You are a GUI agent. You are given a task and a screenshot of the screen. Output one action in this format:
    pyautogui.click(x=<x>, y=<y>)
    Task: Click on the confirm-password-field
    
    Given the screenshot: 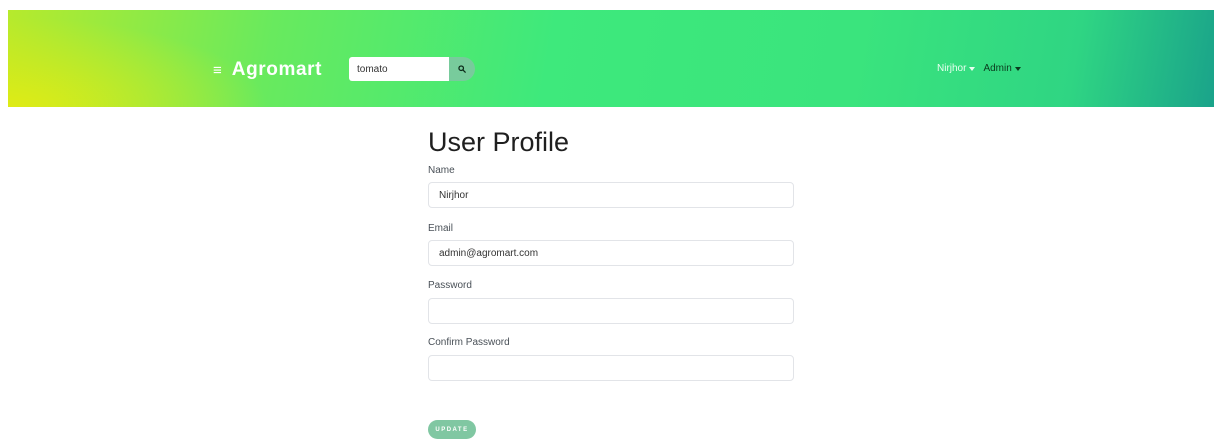 What is the action you would take?
    pyautogui.click(x=611, y=368)
    